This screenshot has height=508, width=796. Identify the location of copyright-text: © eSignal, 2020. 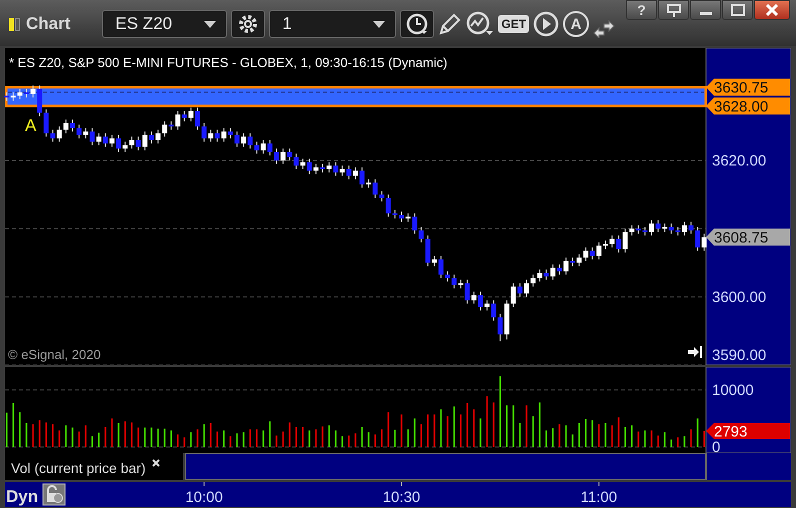
(54, 354).